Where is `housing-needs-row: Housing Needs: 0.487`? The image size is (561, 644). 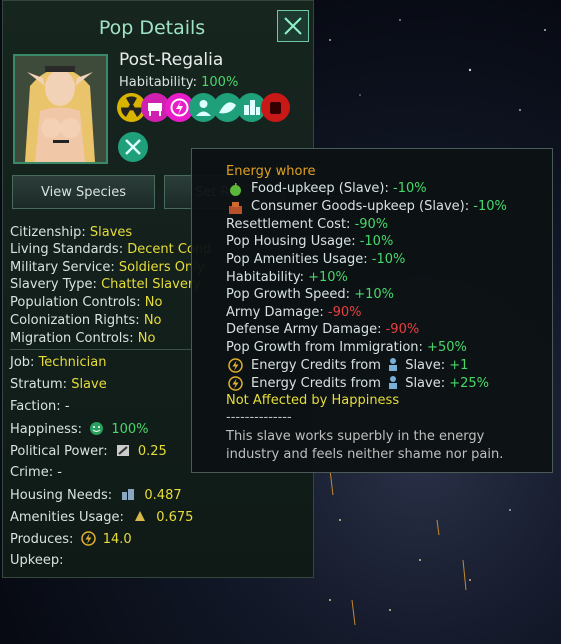
housing-needs-row: Housing Needs: 0.487 is located at coordinates (96, 495).